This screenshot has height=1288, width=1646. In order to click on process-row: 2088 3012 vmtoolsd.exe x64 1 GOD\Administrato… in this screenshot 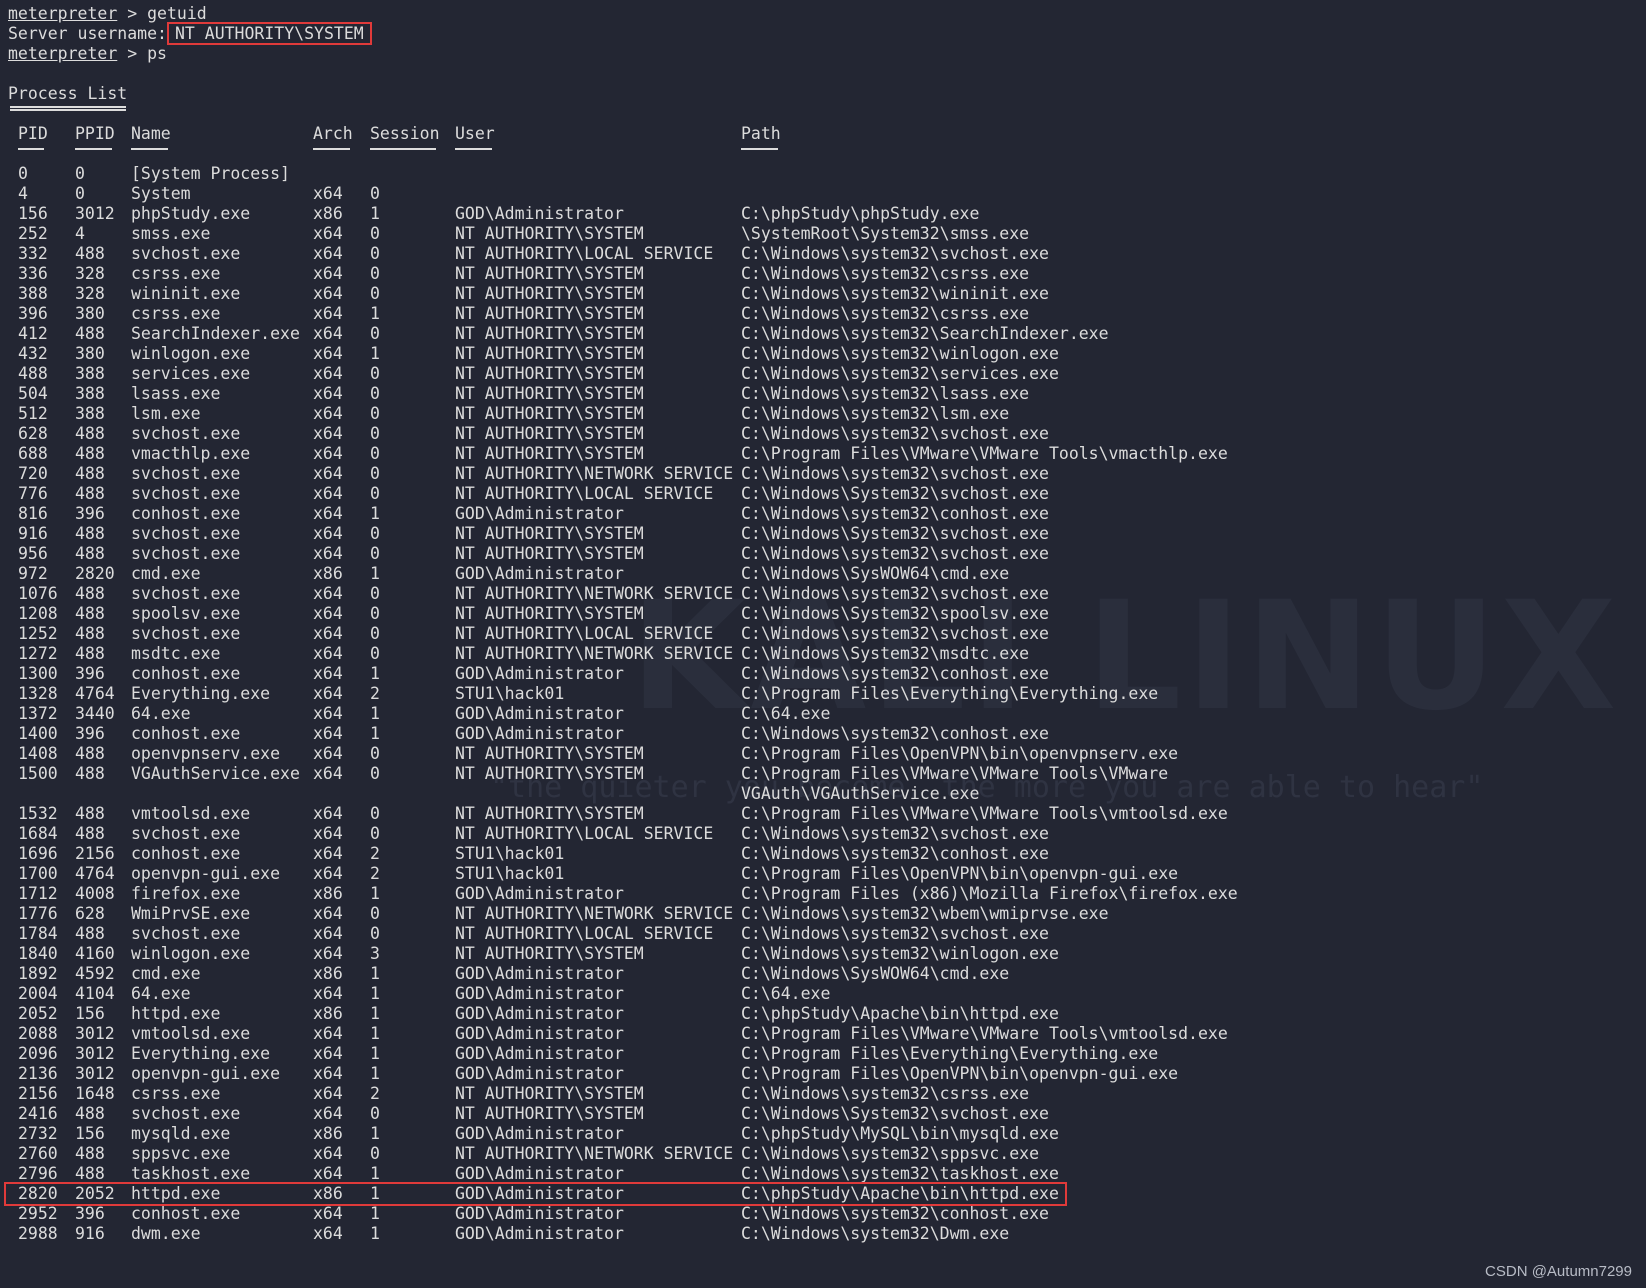, I will do `click(827, 1034)`.